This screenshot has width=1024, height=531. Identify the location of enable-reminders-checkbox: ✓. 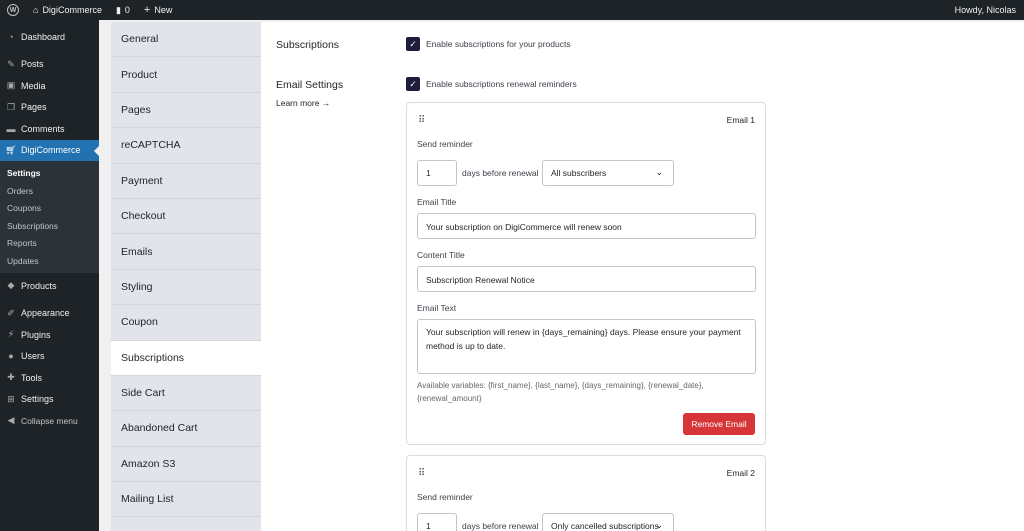
(413, 84).